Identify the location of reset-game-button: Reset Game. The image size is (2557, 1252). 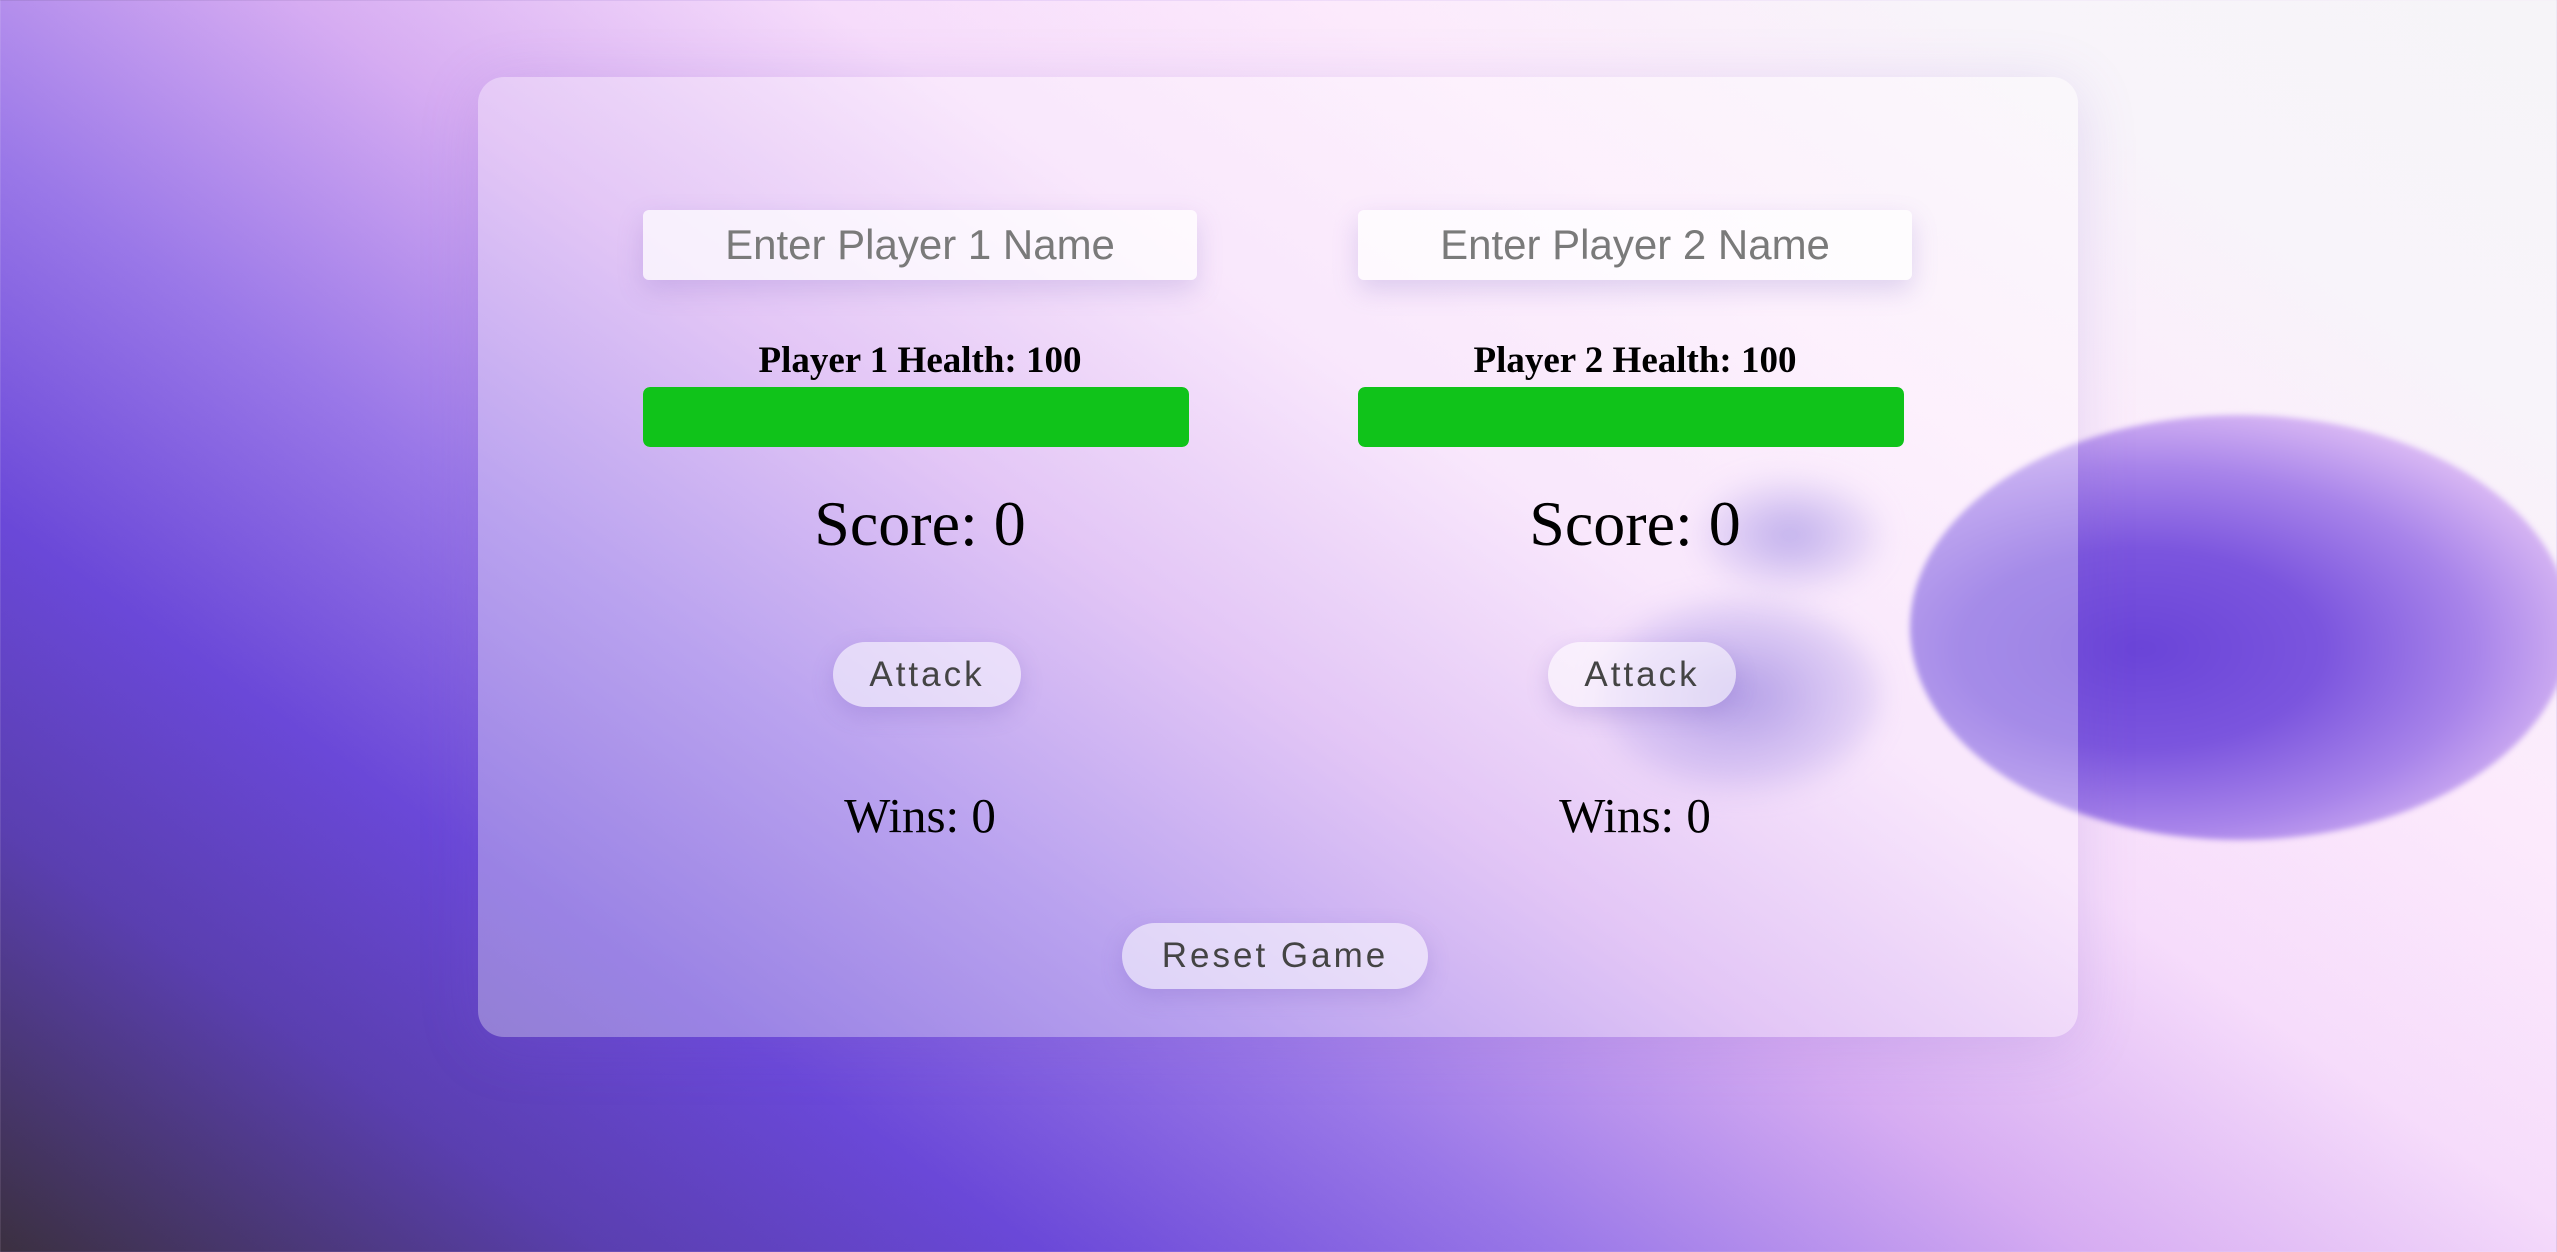
(1275, 956).